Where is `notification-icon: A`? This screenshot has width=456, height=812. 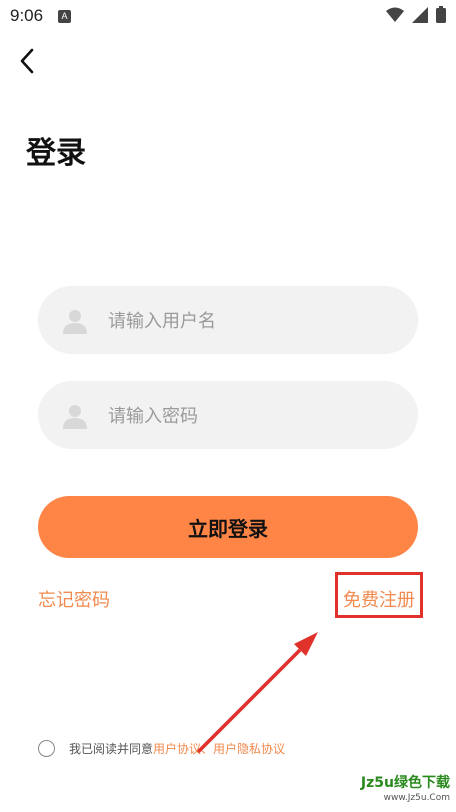 notification-icon: A is located at coordinates (64, 16).